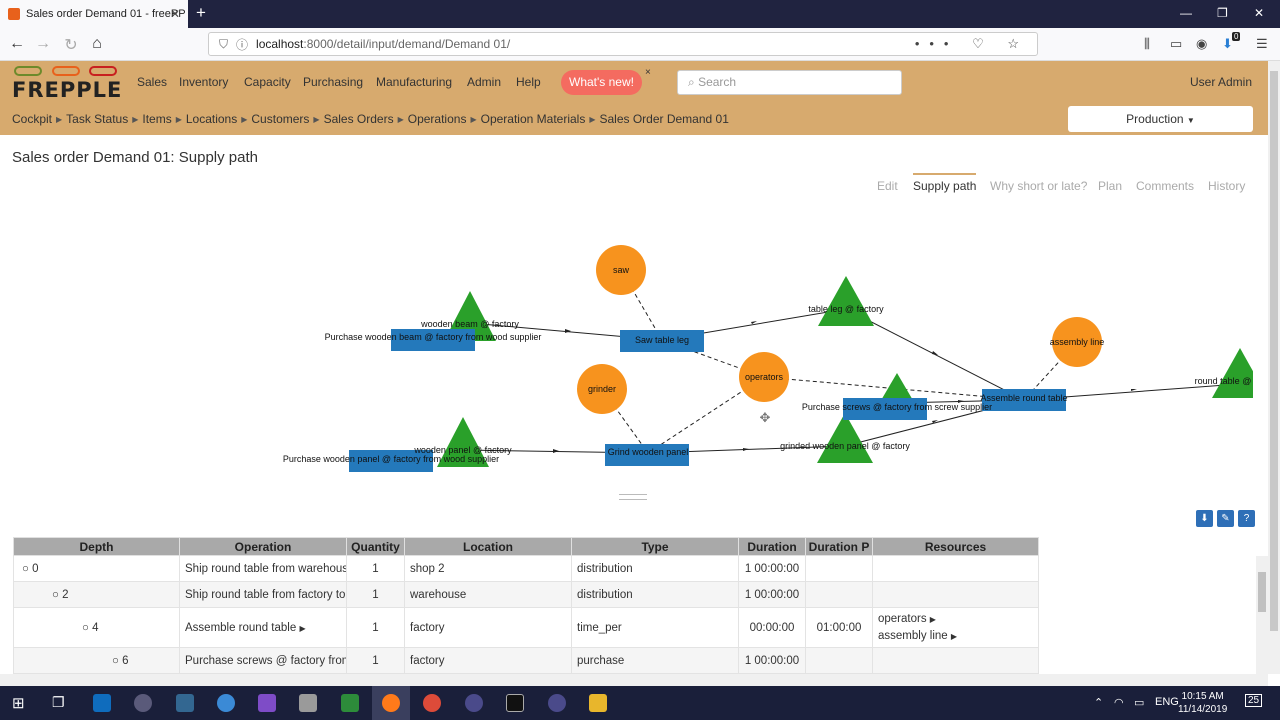 The width and height of the screenshot is (1280, 720). I want to click on close-tab-icon: ✕, so click(175, 14).